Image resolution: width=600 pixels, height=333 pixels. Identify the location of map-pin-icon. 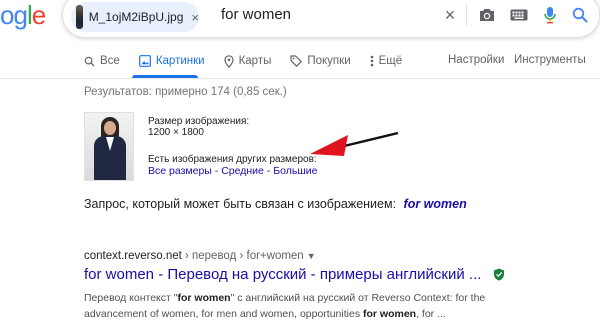
(228, 61).